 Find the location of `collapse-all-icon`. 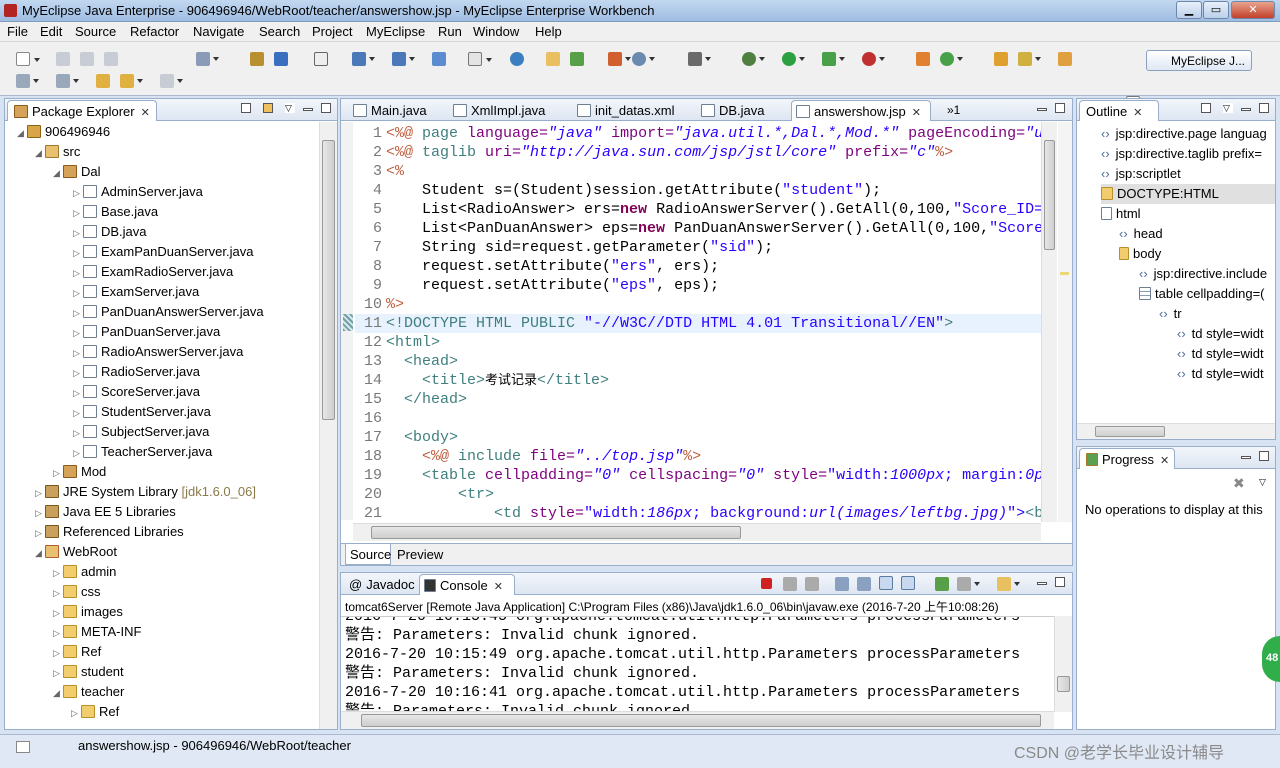

collapse-all-icon is located at coordinates (246, 108).